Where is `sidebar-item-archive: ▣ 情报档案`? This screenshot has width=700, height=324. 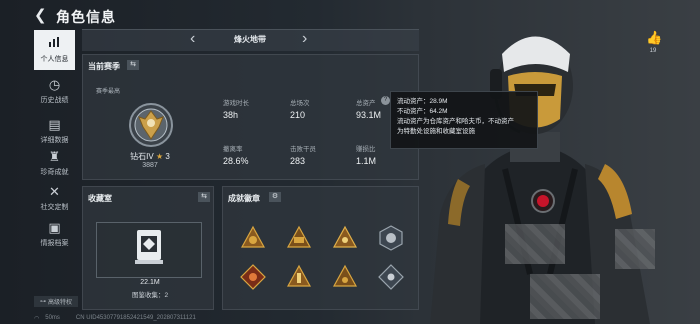 sidebar-item-archive: ▣ 情报档案 is located at coordinates (54, 234).